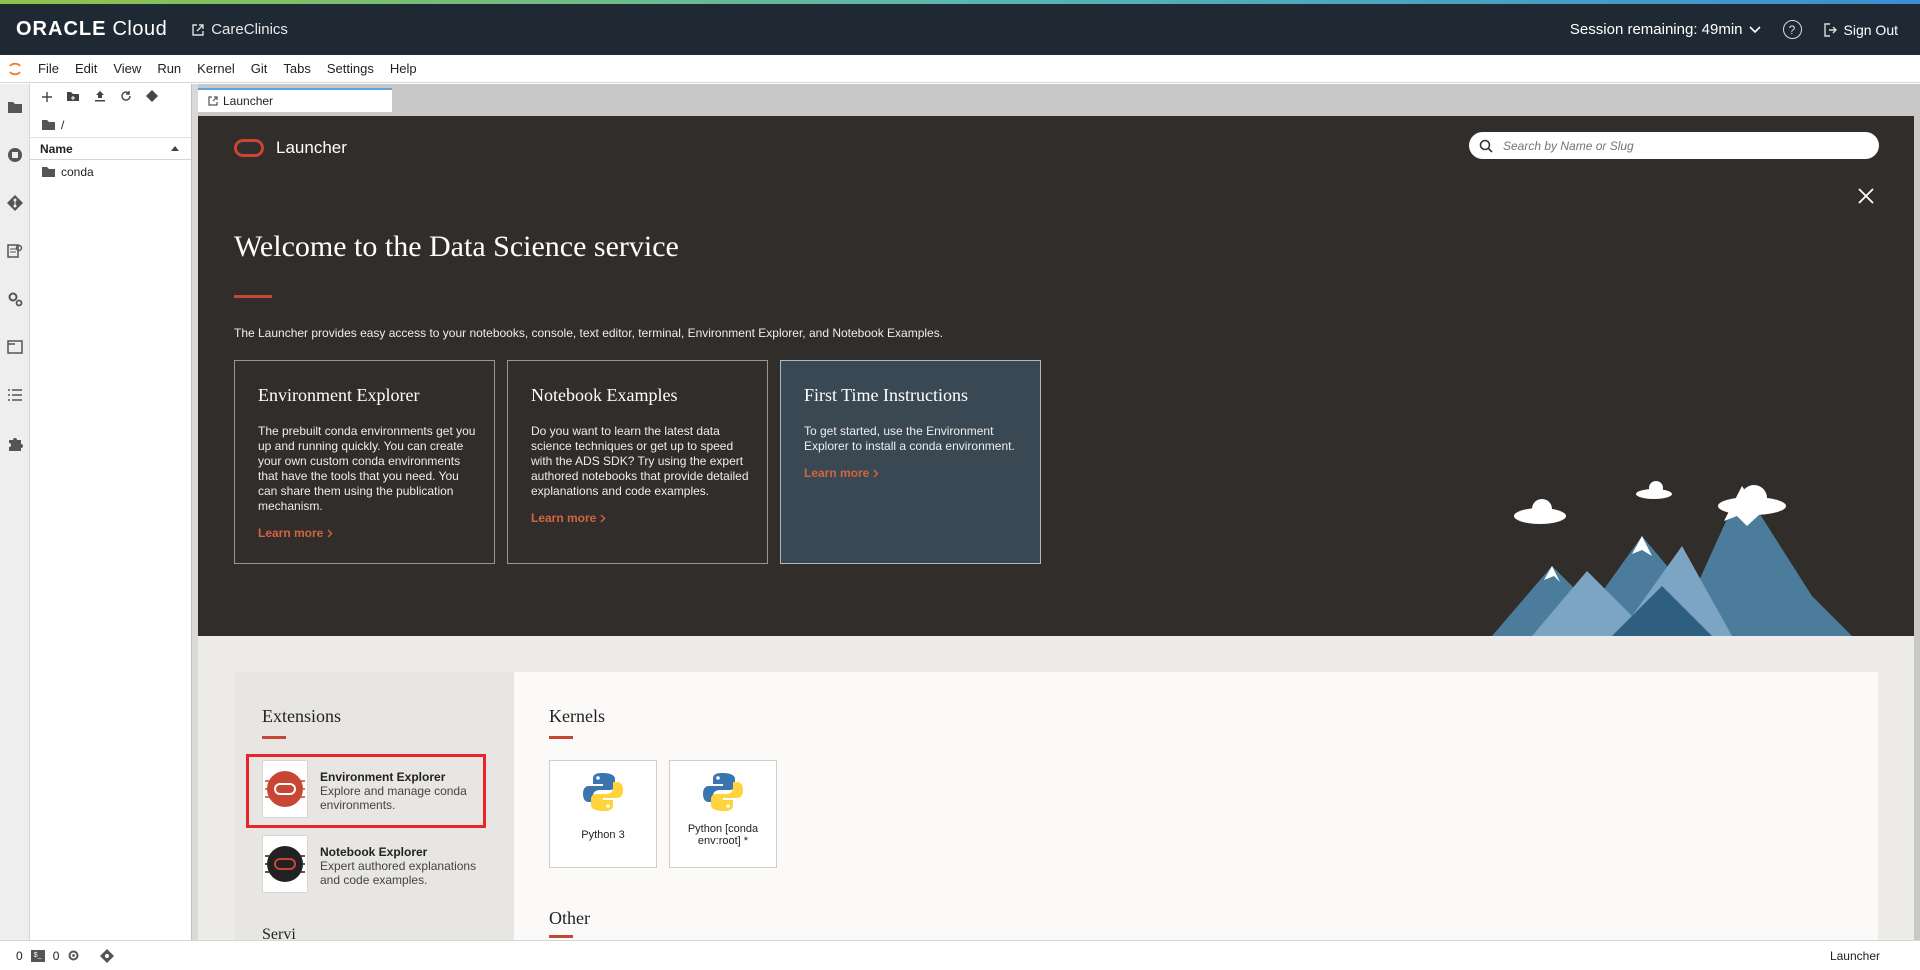  I want to click on tabs-icon, so click(15, 347).